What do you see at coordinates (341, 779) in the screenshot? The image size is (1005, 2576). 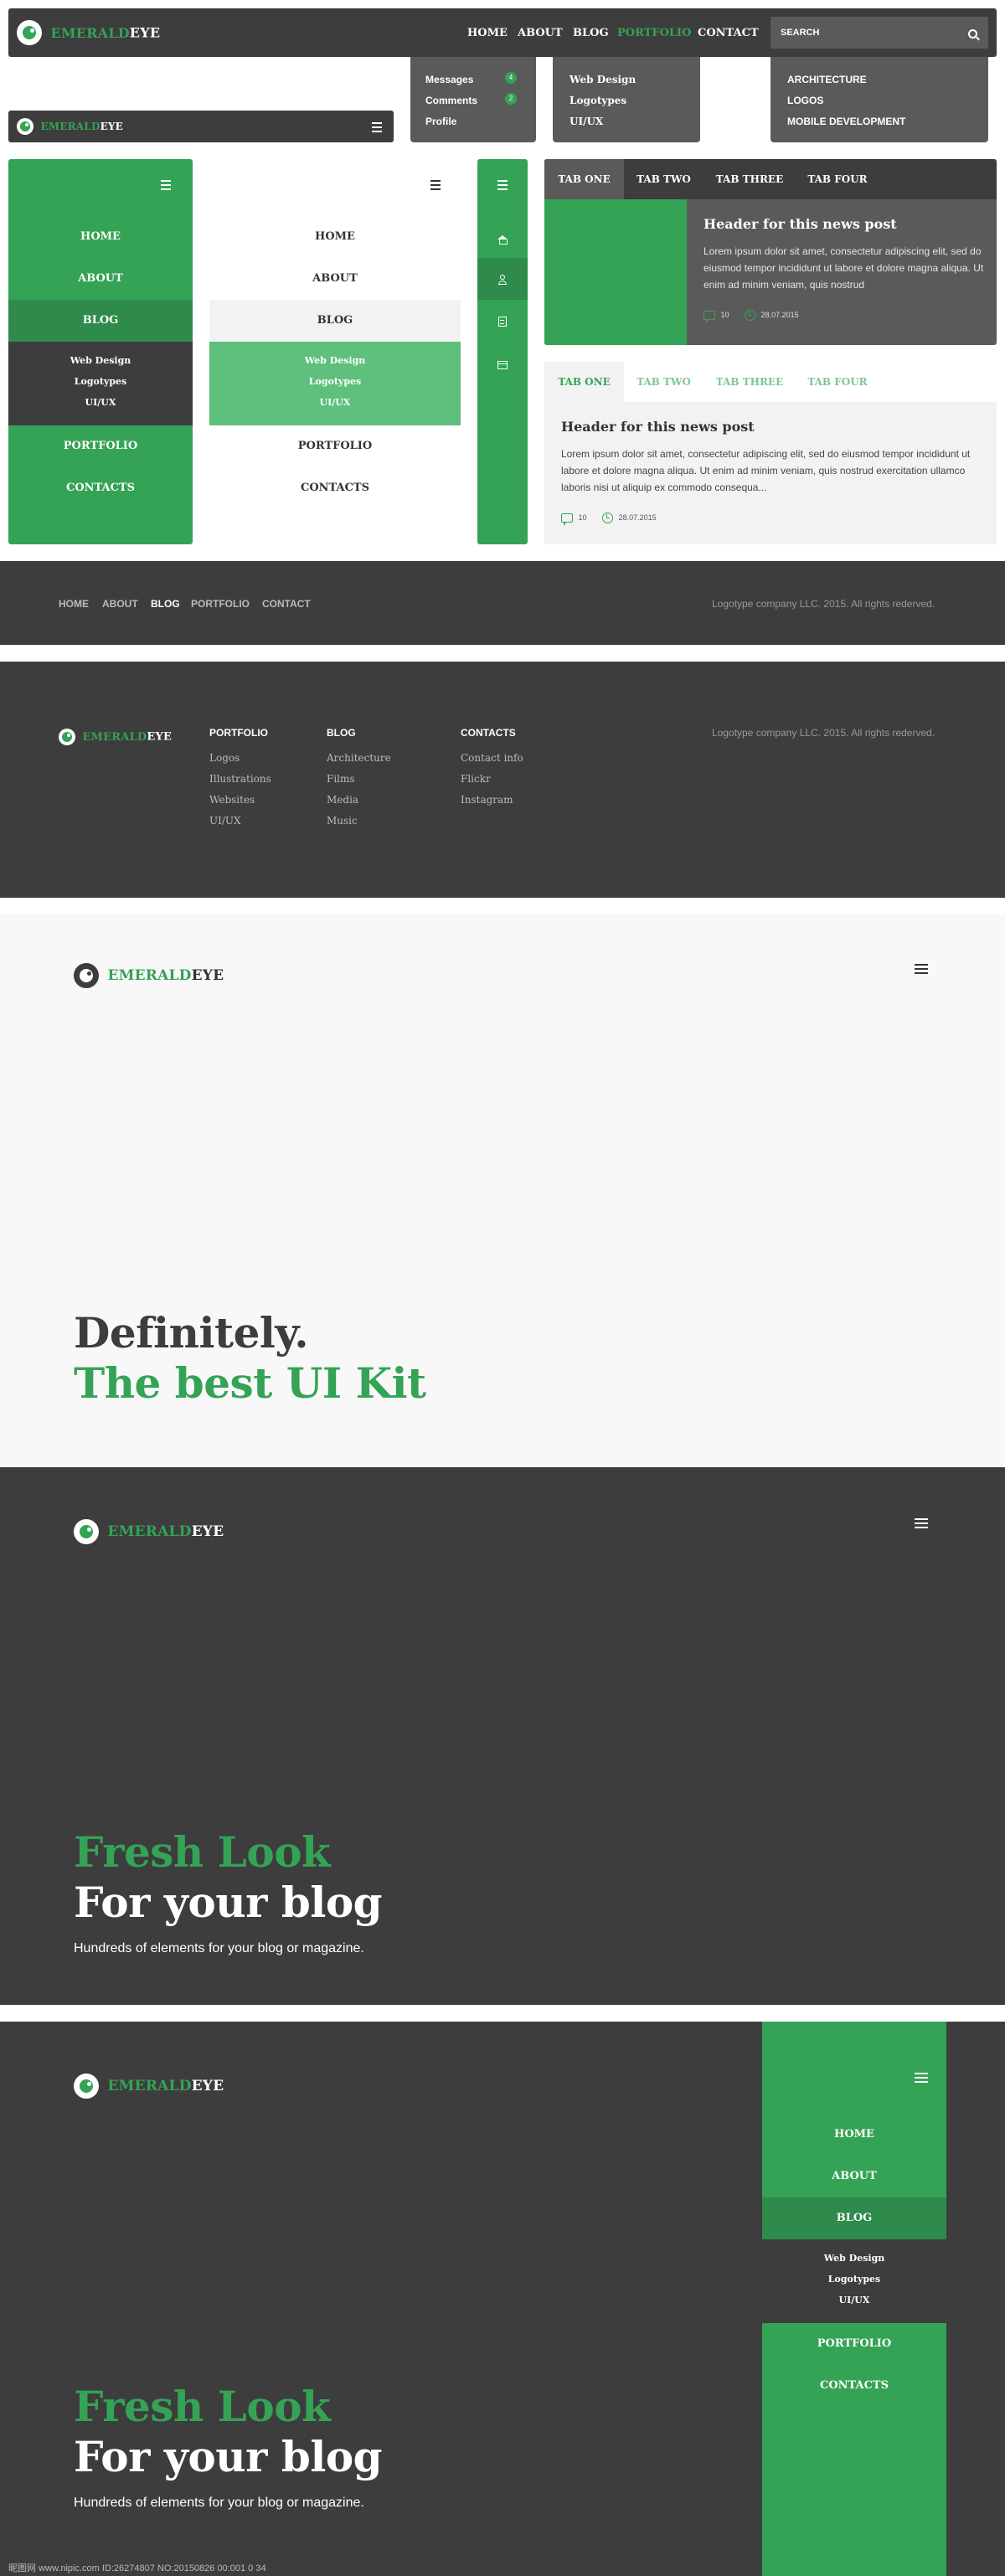 I see `footer-link-films: Films` at bounding box center [341, 779].